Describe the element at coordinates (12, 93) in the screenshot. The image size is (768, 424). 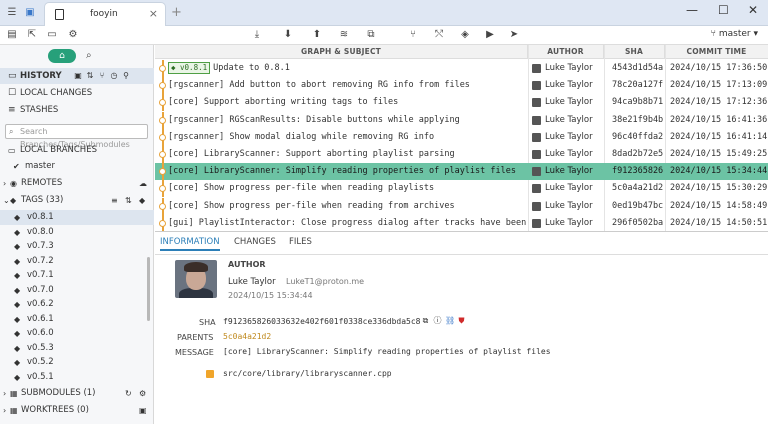
I see `changes-icon: ☐` at that location.